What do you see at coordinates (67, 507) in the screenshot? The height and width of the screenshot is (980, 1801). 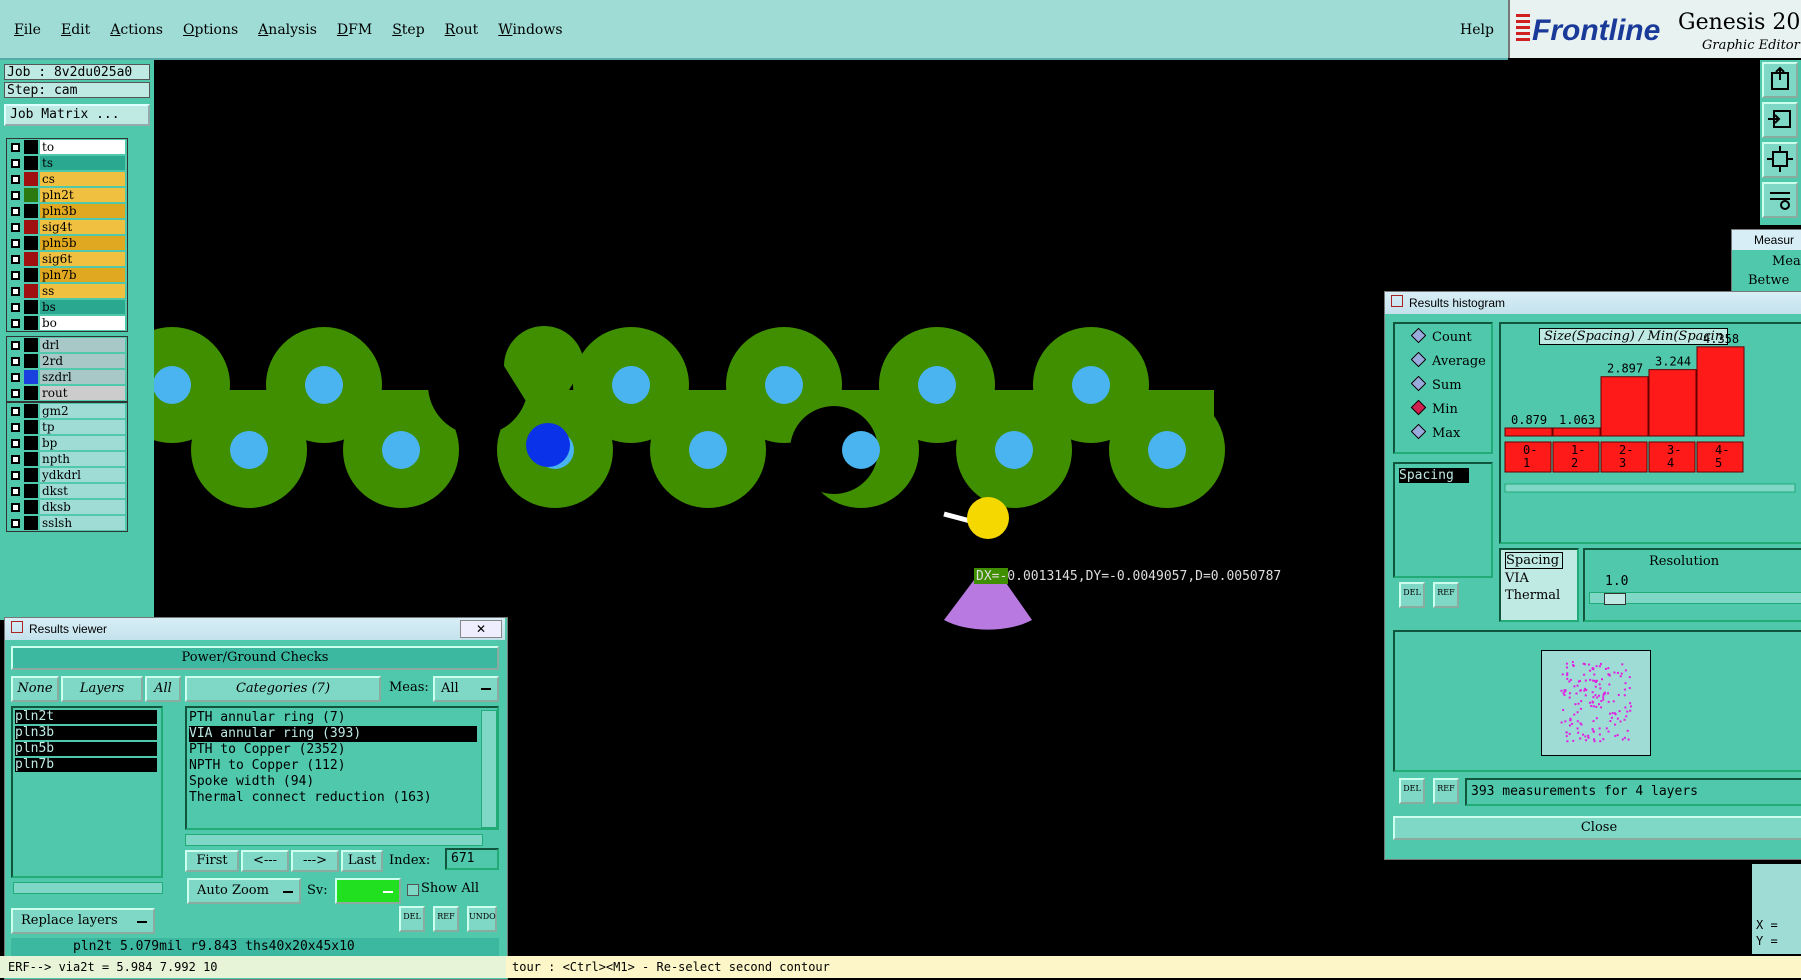 I see `layer-row-dksb: dksb` at bounding box center [67, 507].